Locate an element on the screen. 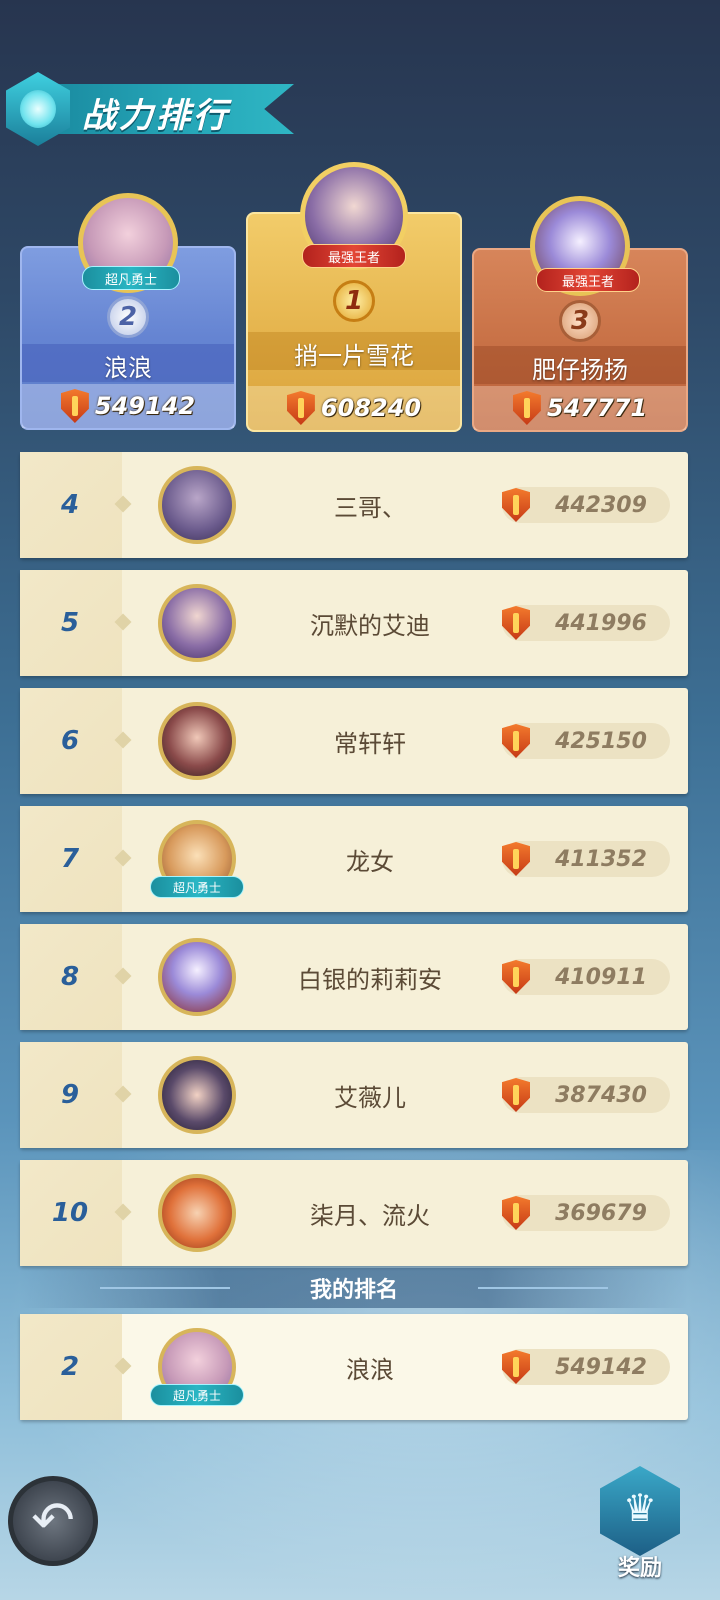  power-value: 425150 is located at coordinates (601, 741).